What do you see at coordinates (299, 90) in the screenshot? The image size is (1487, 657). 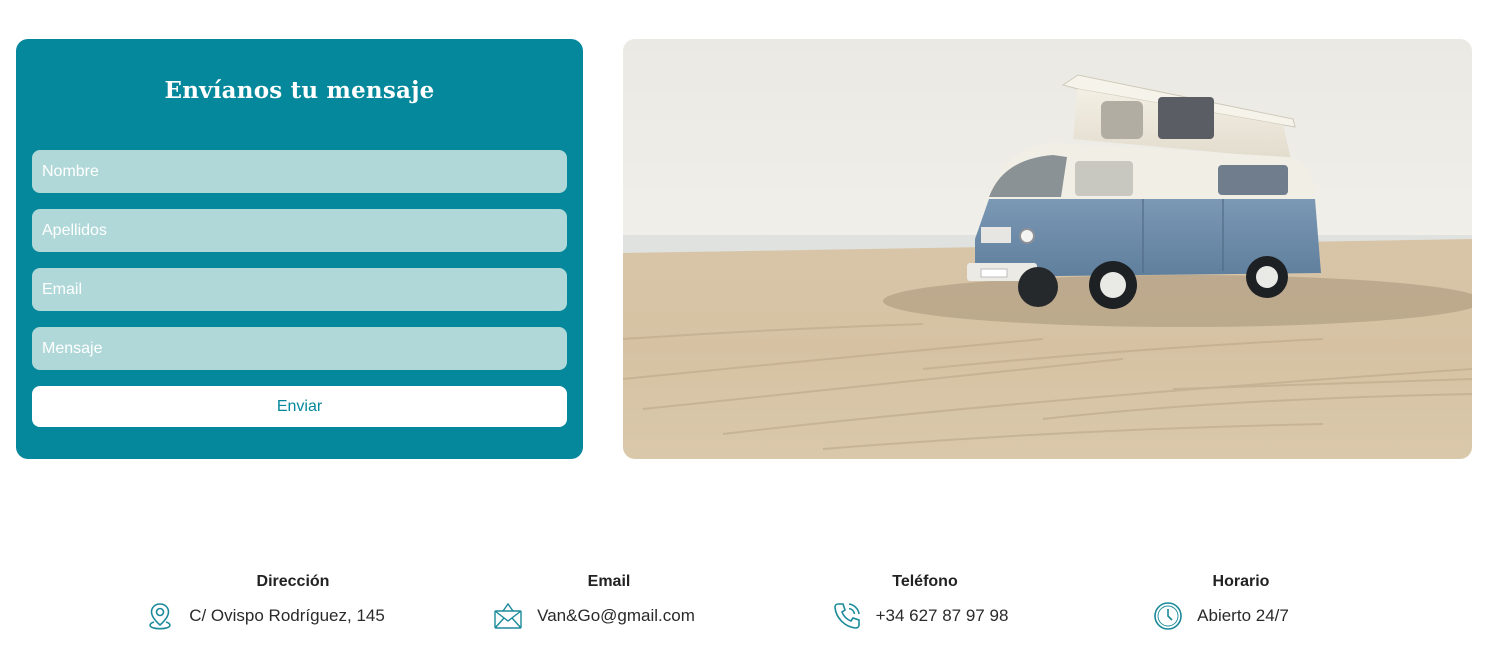 I see `form-title: Envíanos tu mensaje` at bounding box center [299, 90].